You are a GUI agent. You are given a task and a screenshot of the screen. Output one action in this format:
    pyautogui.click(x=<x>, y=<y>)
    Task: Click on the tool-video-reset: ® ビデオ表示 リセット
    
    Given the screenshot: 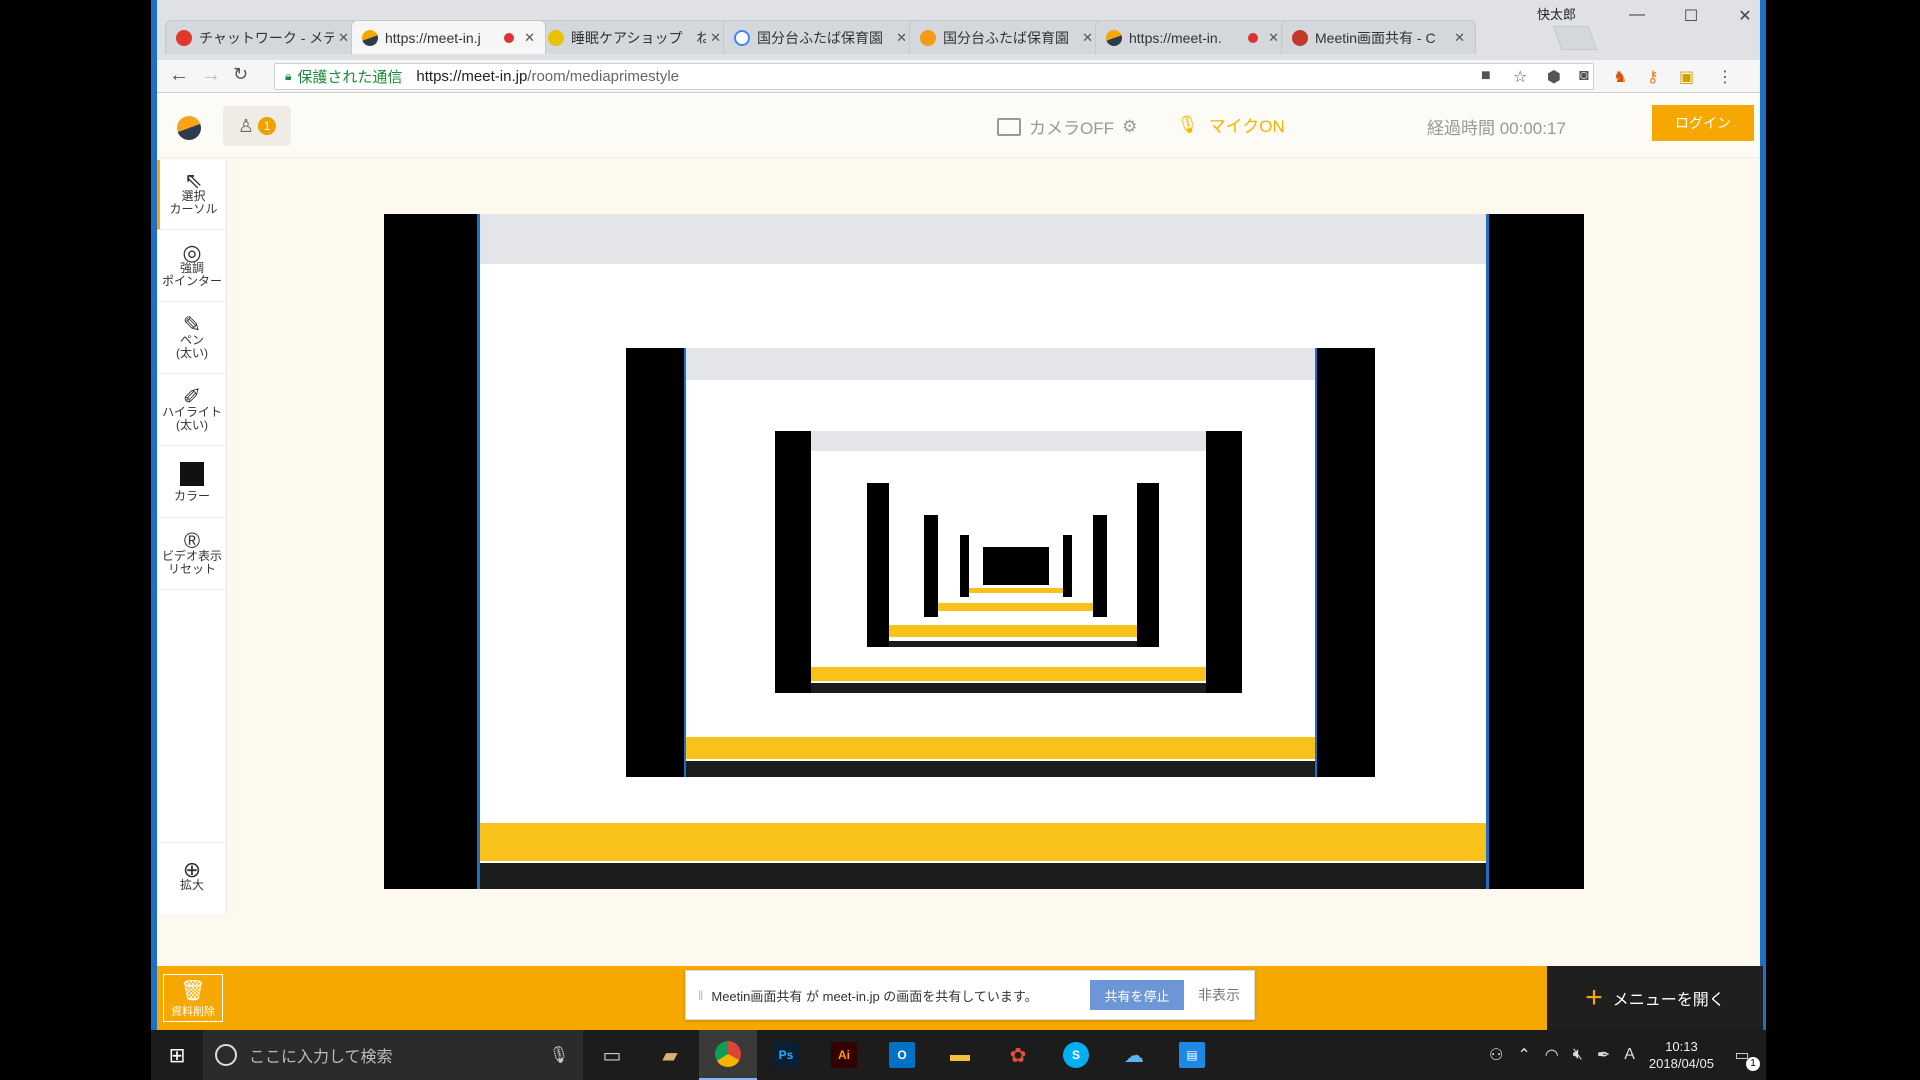 What is the action you would take?
    pyautogui.click(x=192, y=555)
    